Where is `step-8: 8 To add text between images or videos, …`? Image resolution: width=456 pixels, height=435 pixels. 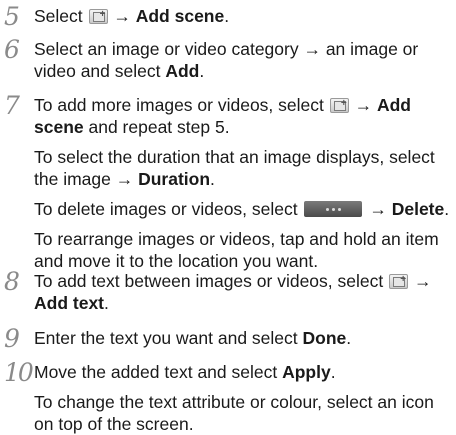
step-8: 8 To add text between images or videos, … is located at coordinates (228, 290).